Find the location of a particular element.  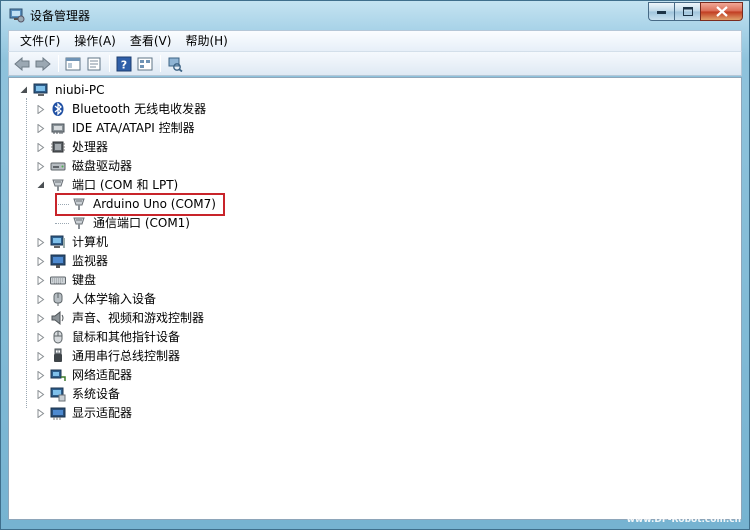

tree-item-category: 鼠标和其他指针设备 is located at coordinates (109, 337).